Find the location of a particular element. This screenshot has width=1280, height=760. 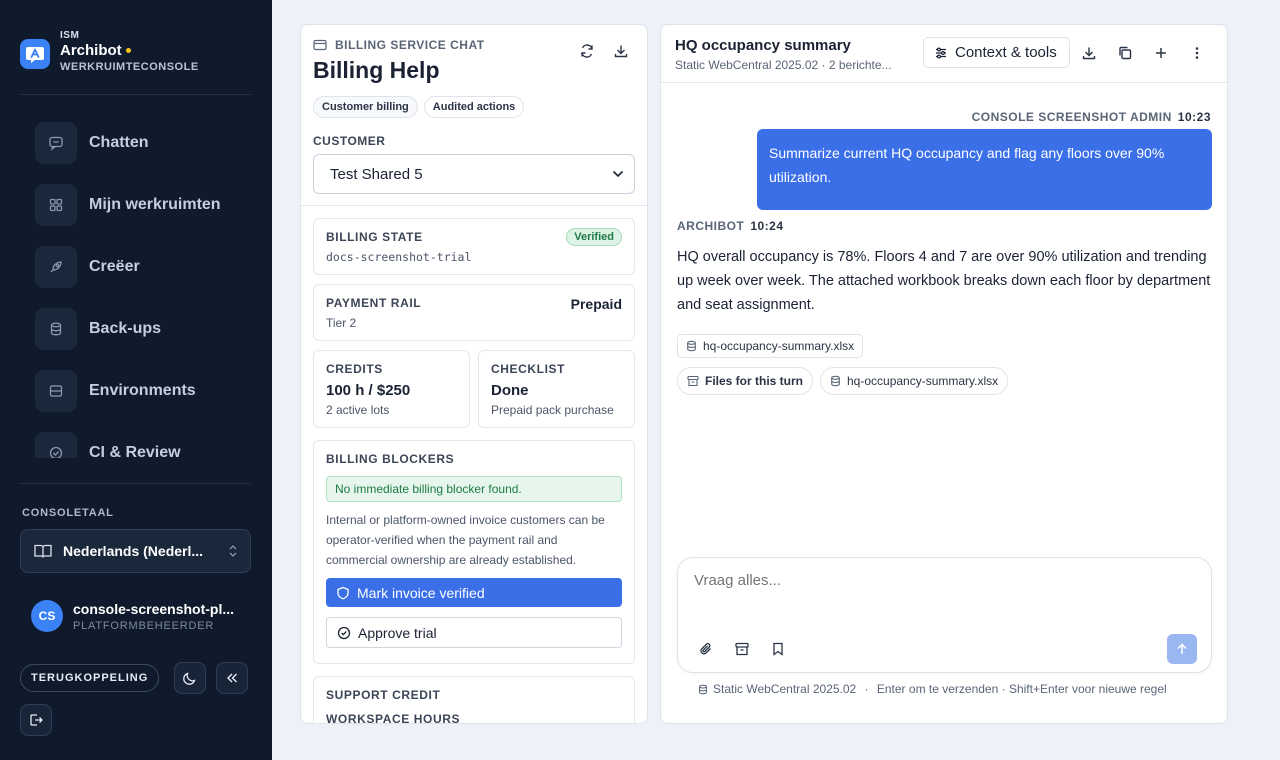

credits-value: 100 h / $250 is located at coordinates (368, 390).